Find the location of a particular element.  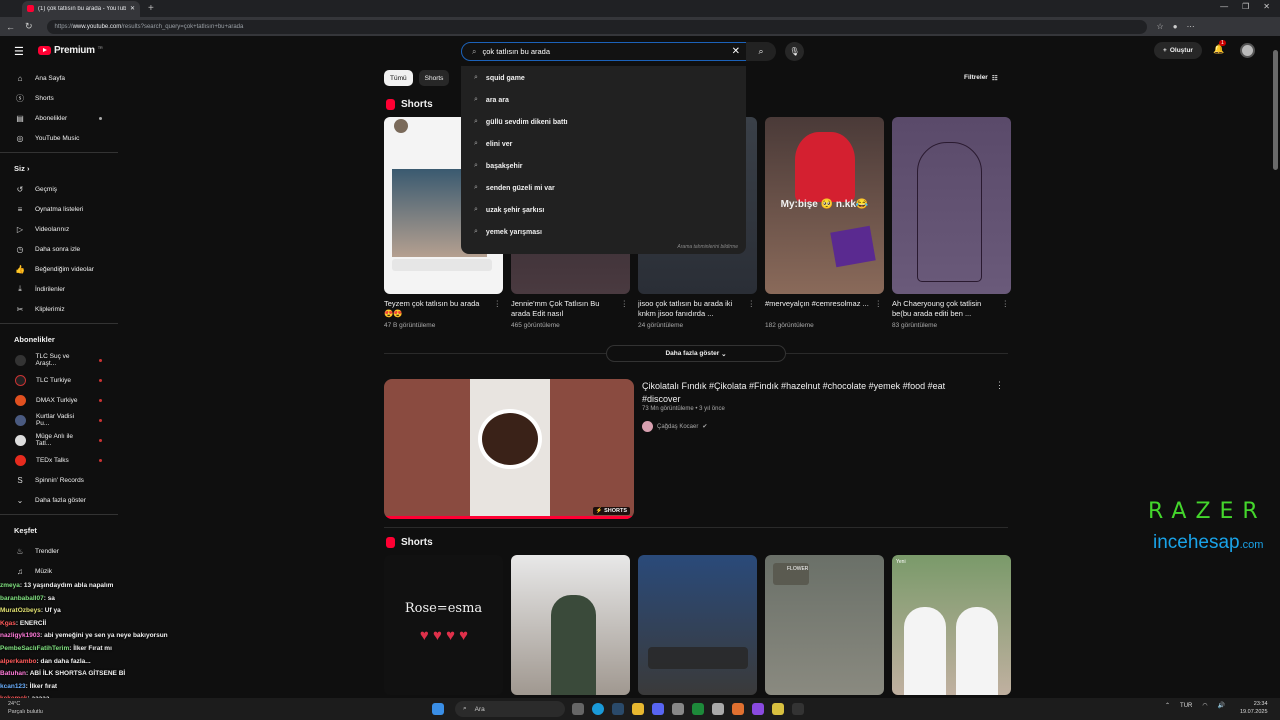

sidebar-item-home: ⌂ Ana Sayfa is located at coordinates (60, 78).